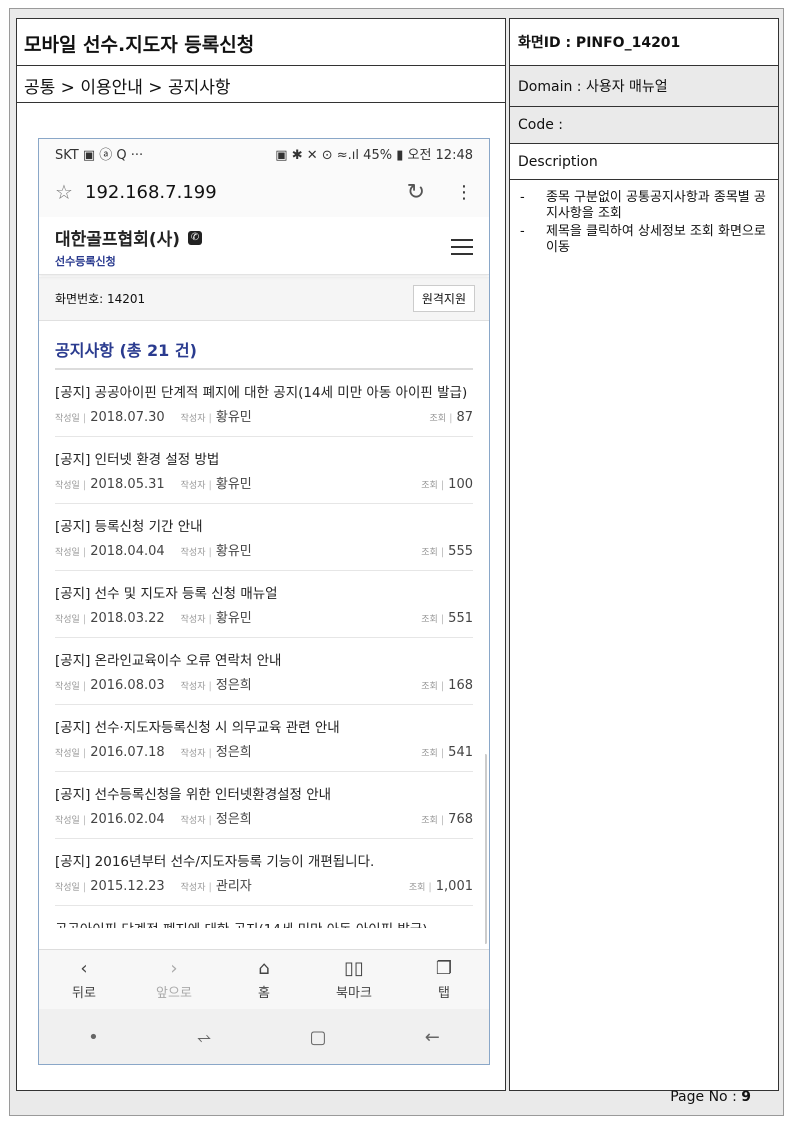 The height and width of the screenshot is (1123, 794). Describe the element at coordinates (264, 728) in the screenshot. I see `notice-title: [공지] 선수·지도자등록신청 시 의무교육 관련 안내` at that location.